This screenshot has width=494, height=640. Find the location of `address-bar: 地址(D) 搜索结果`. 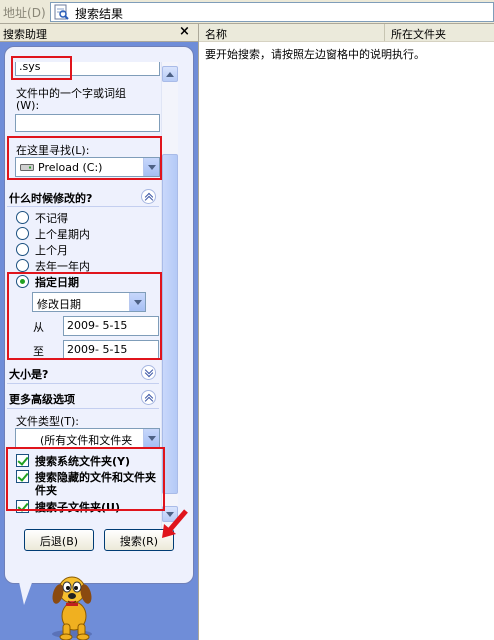

address-bar: 地址(D) 搜索结果 is located at coordinates (247, 12).